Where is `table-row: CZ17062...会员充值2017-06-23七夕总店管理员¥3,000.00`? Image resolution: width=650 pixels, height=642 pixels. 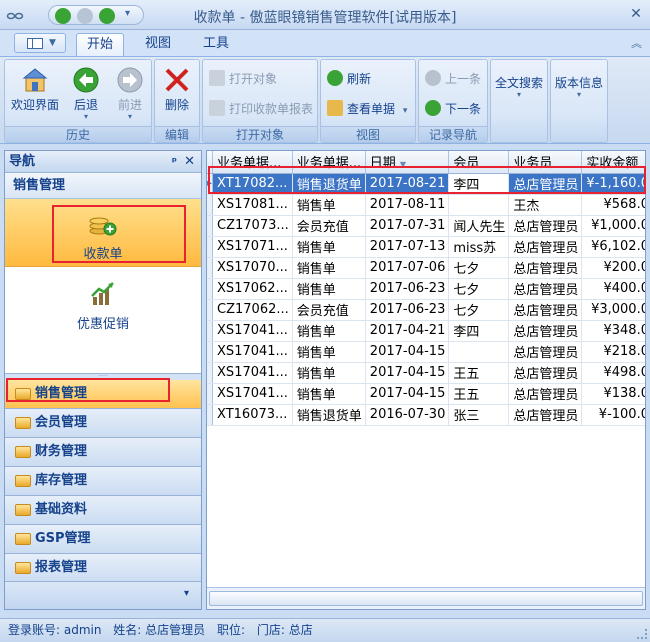 table-row: CZ17062...会员充值2017-06-23七夕总店管理员¥3,000.00 is located at coordinates (426, 310).